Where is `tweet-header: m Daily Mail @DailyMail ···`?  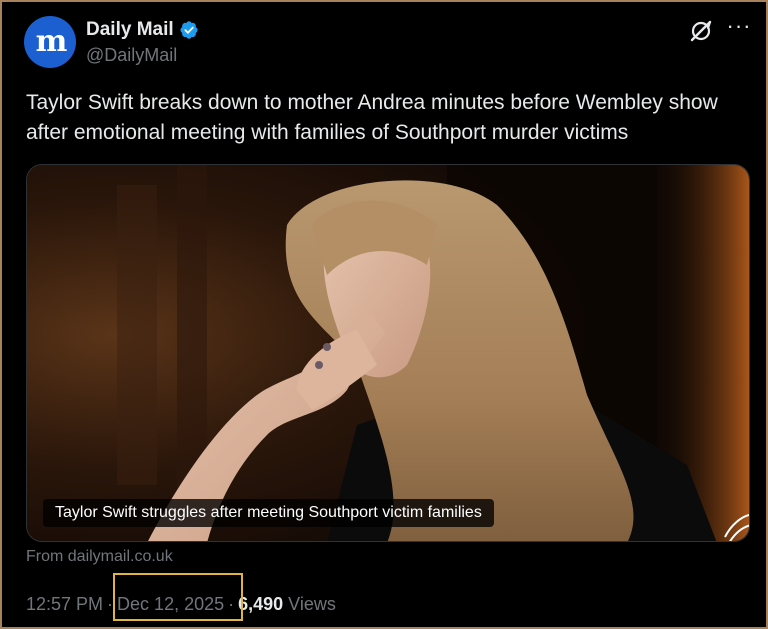
tweet-header: m Daily Mail @DailyMail ··· is located at coordinates (389, 43).